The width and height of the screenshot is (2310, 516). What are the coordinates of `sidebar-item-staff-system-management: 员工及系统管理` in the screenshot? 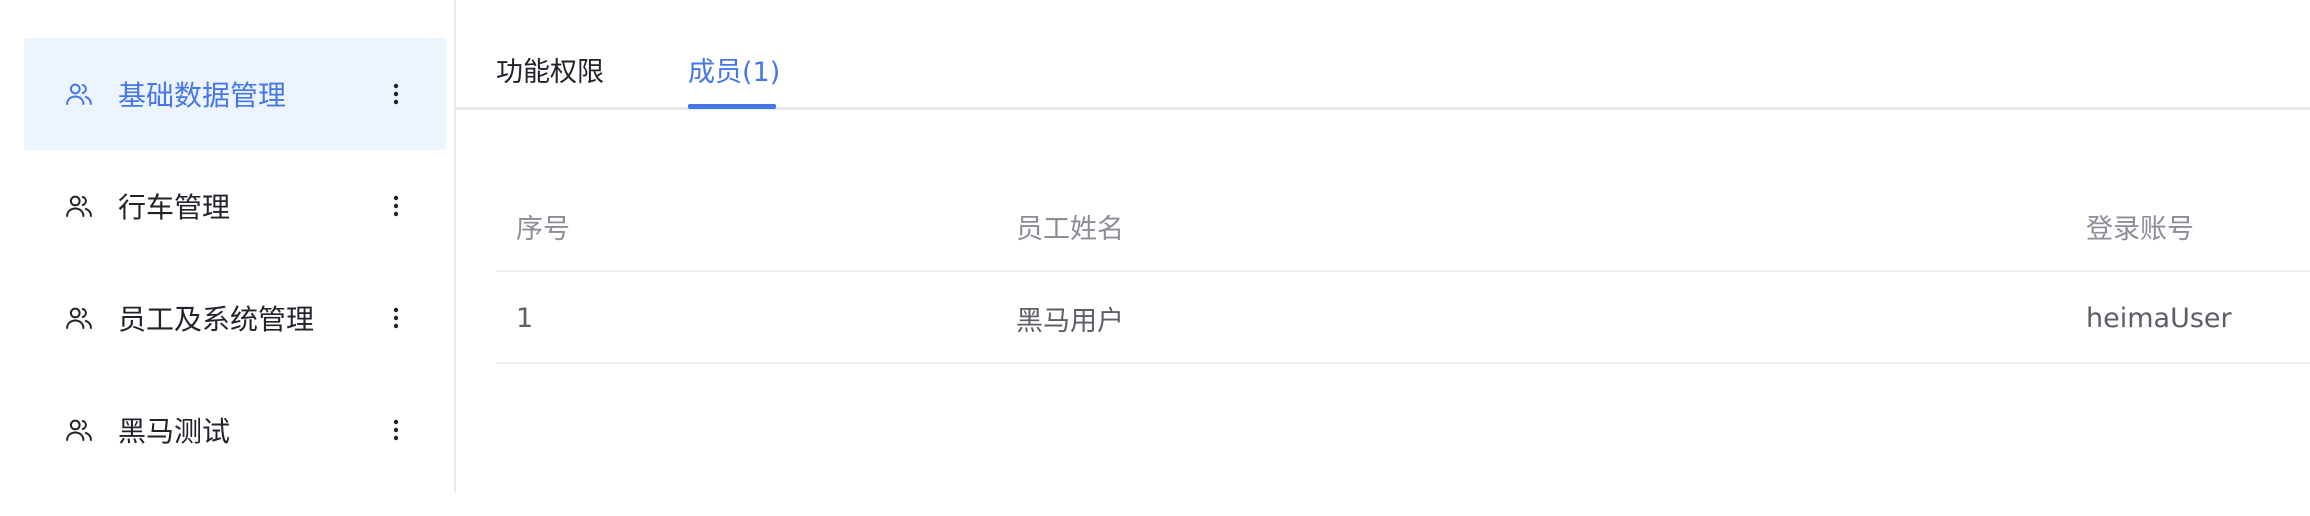 It's located at (235, 318).